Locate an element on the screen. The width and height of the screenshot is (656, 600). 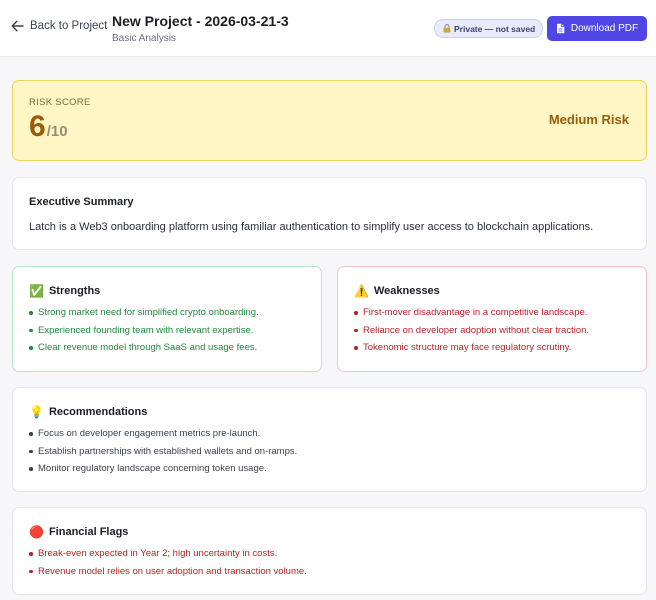
page-subtitle: Basic Analysis is located at coordinates (144, 38).